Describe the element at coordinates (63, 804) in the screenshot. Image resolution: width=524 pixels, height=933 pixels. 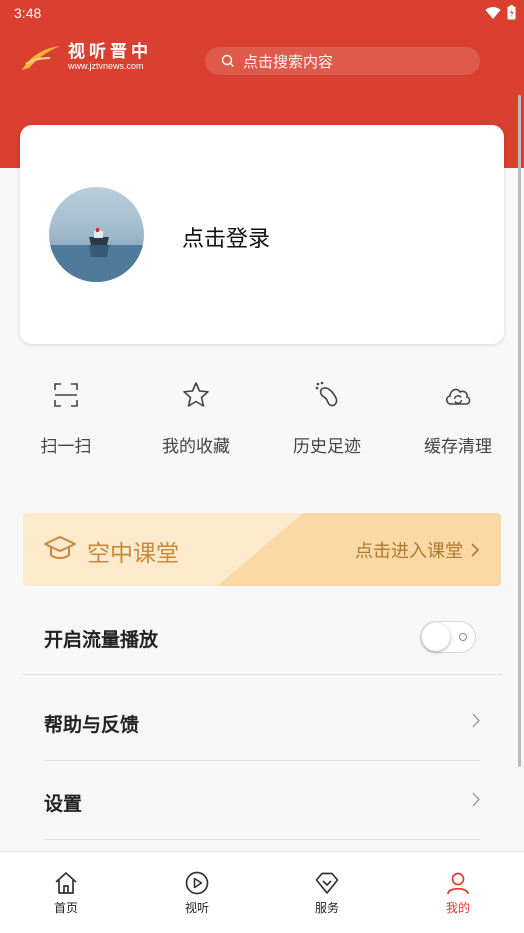
I see `settings-label: 设置` at that location.